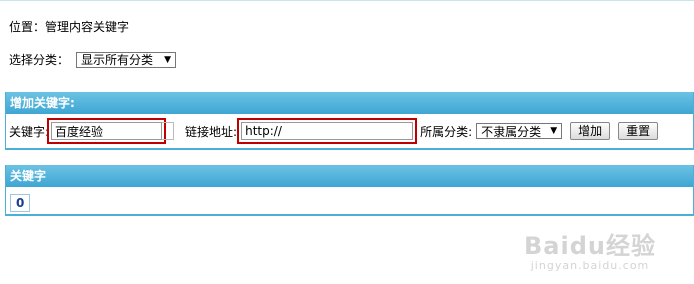 This screenshot has height=284, width=694. What do you see at coordinates (69, 27) in the screenshot?
I see `breadcrumb: 位置：管理内容关键字` at bounding box center [69, 27].